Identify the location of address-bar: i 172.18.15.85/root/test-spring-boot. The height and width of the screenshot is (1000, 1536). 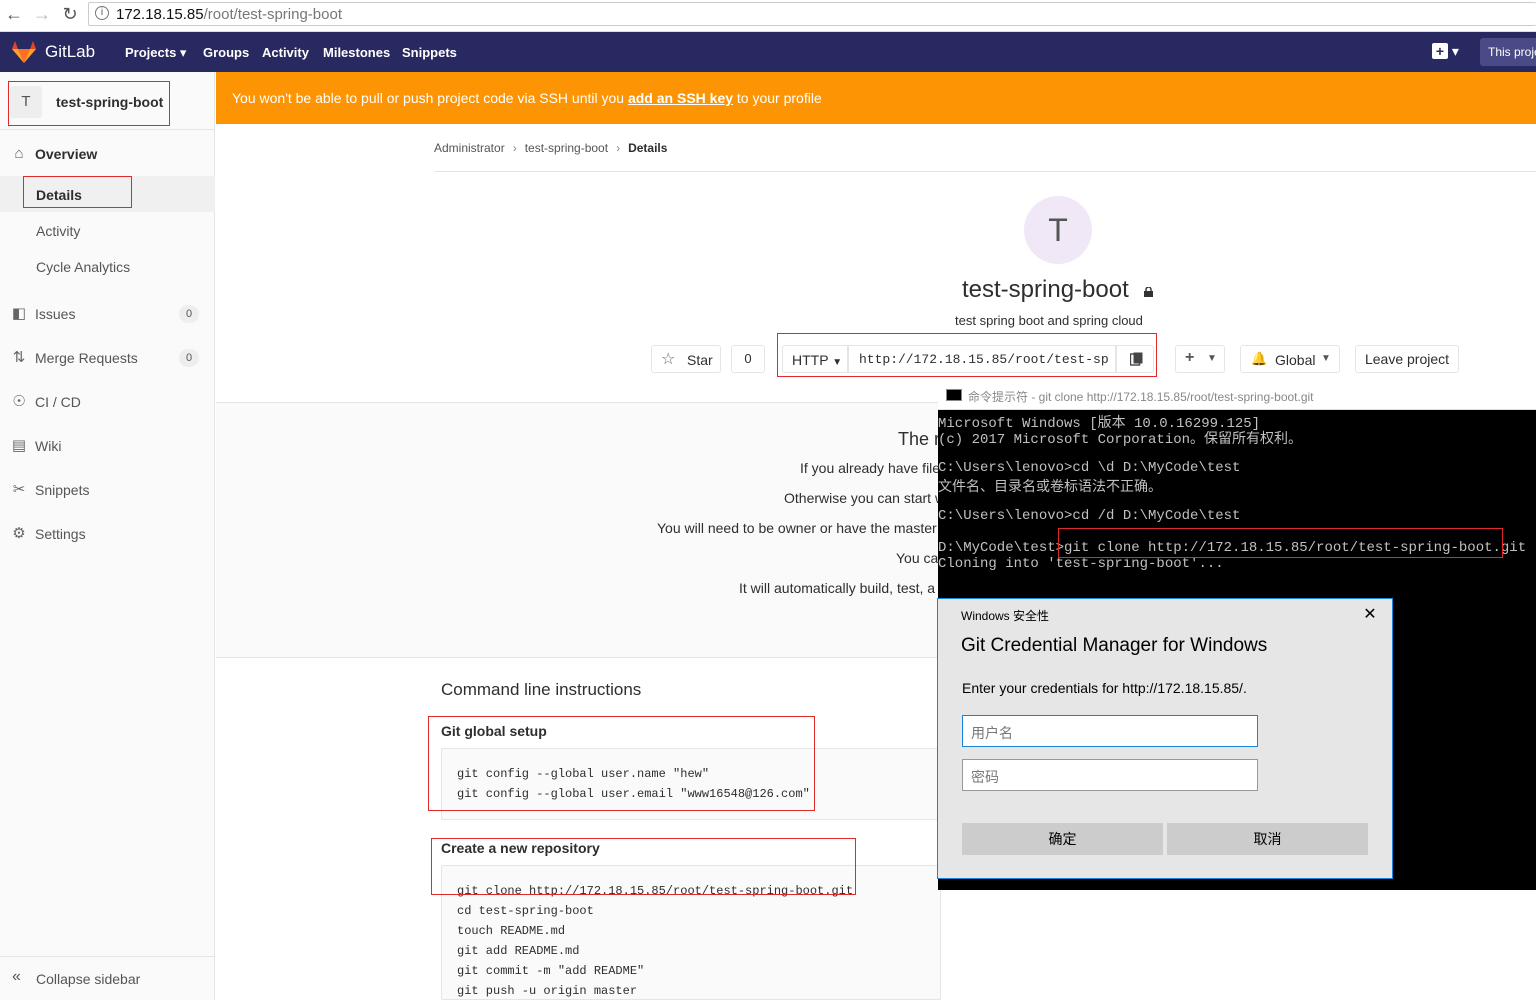
(812, 14).